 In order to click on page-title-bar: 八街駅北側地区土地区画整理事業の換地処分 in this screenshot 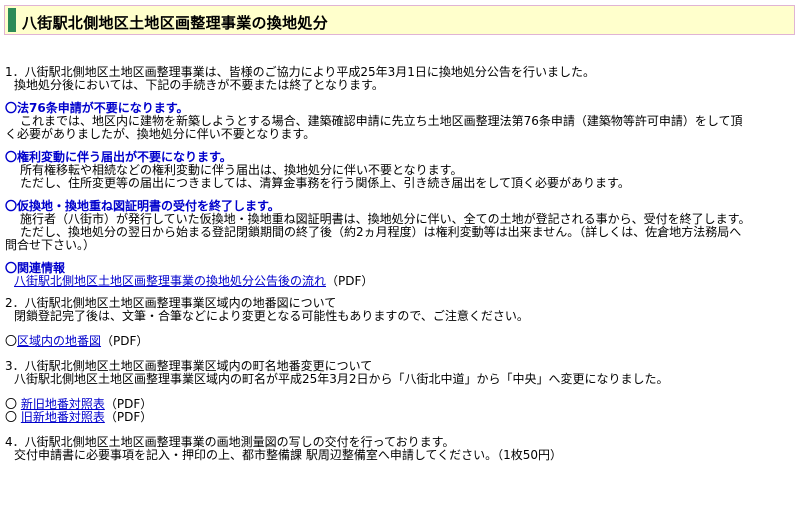, I will do `click(399, 20)`.